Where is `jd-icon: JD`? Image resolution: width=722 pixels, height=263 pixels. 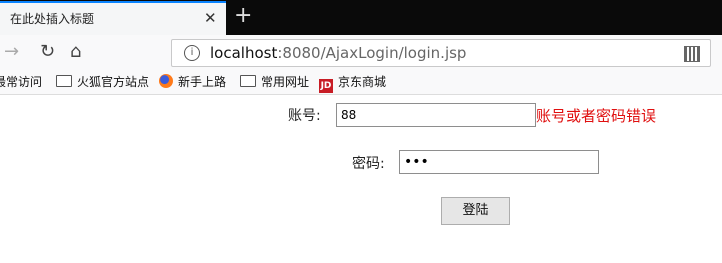
jd-icon: JD is located at coordinates (326, 86).